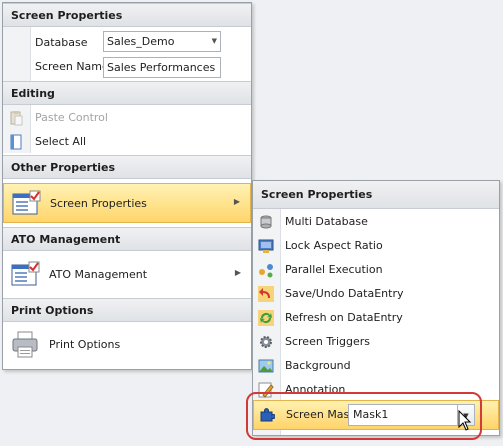  I want to click on submenu-item-lock-aspect-ratio: Lock Aspect Ratio, so click(376, 246).